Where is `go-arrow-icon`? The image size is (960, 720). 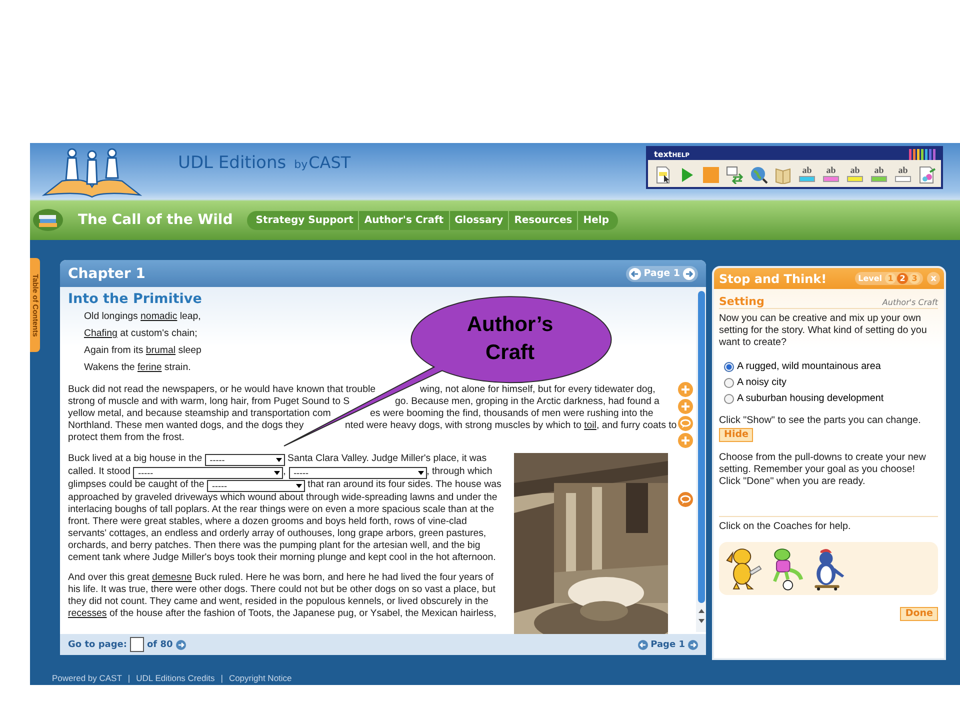 go-arrow-icon is located at coordinates (181, 645).